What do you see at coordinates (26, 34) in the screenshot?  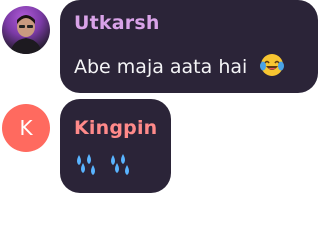 I see `avatar-photo-icon` at bounding box center [26, 34].